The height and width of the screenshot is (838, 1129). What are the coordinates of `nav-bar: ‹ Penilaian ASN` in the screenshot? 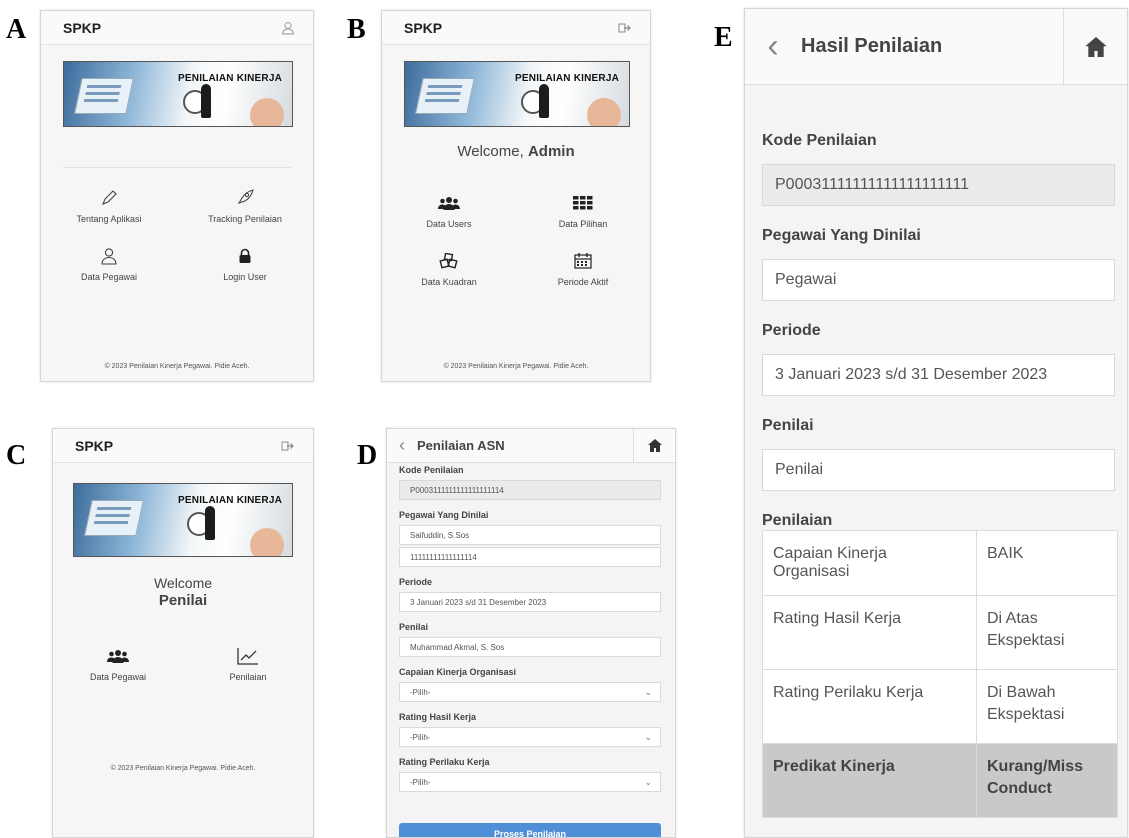 It's located at (531, 446).